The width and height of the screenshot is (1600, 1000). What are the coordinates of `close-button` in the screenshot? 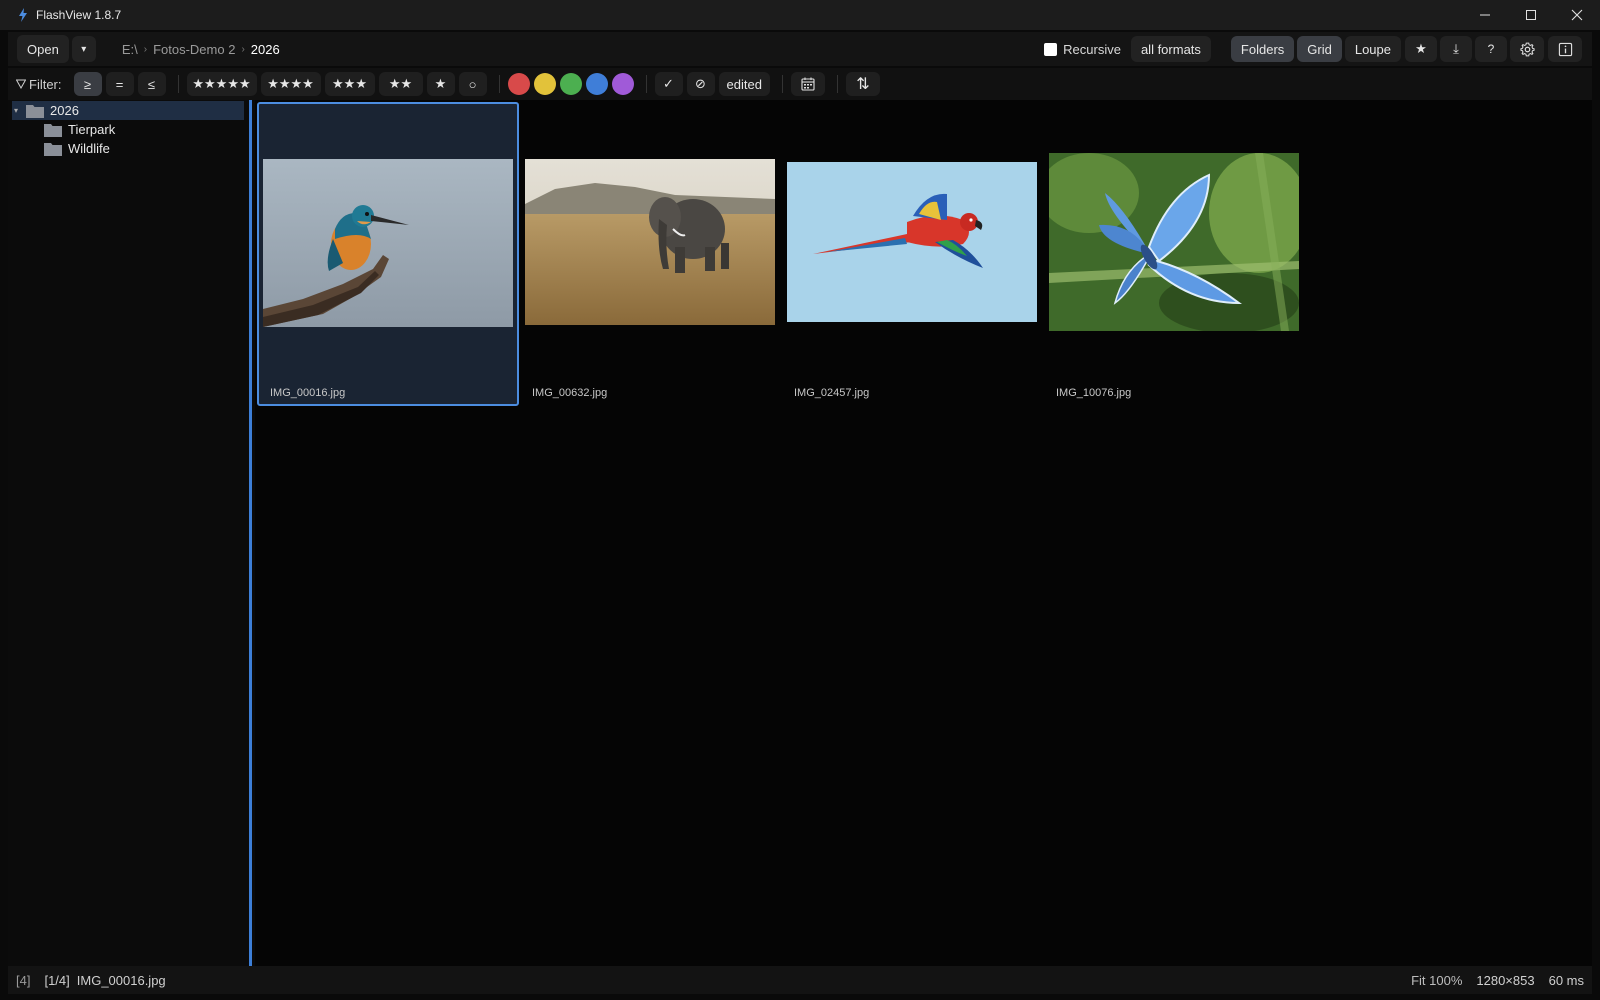 It's located at (1577, 15).